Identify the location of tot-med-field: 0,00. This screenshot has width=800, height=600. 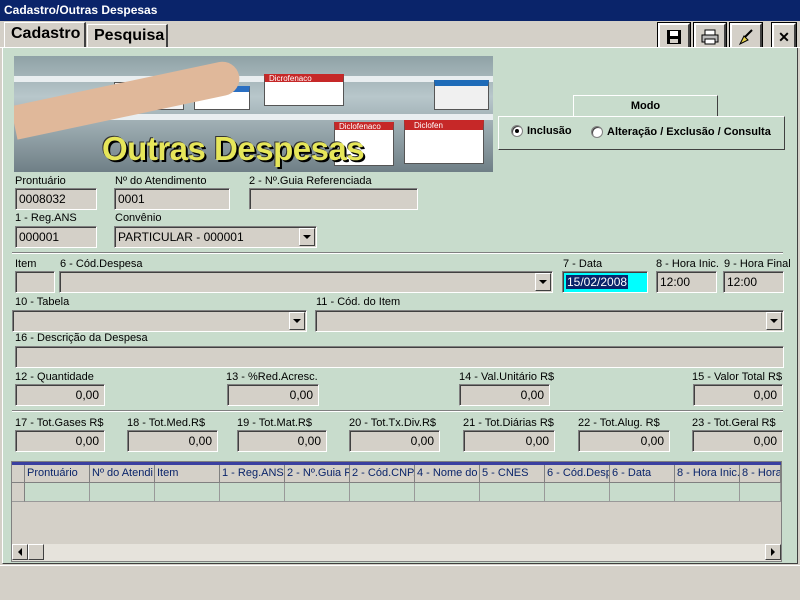
(172, 441).